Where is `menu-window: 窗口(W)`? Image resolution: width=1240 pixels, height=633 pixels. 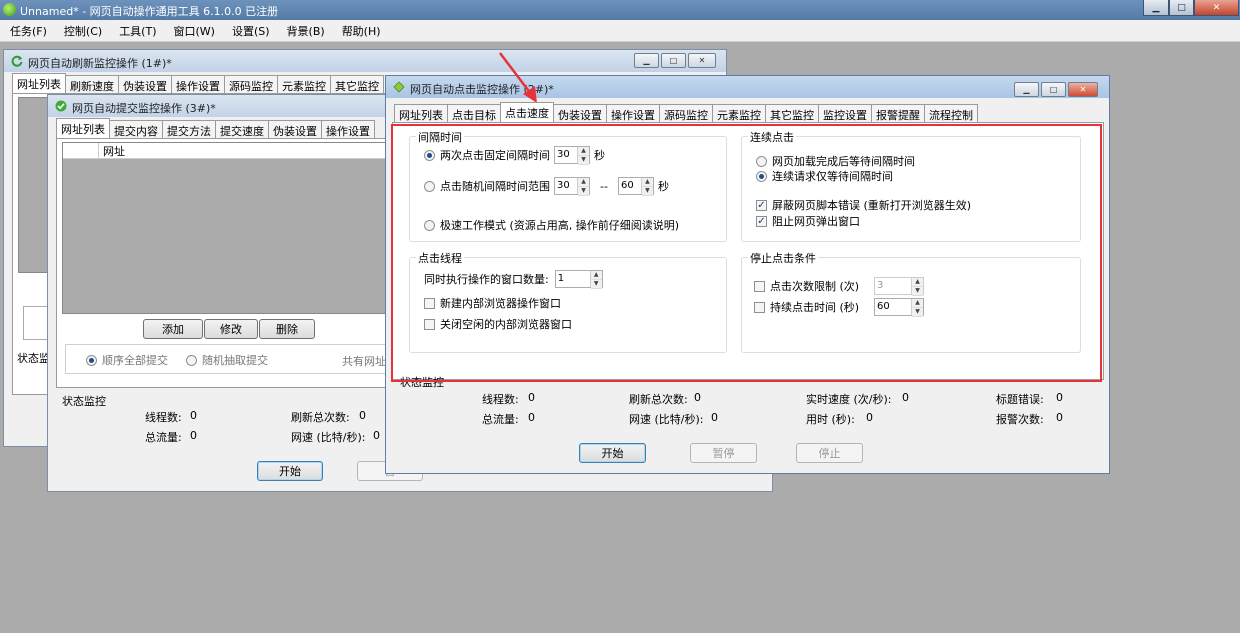
menu-window: 窗口(W) is located at coordinates (194, 31).